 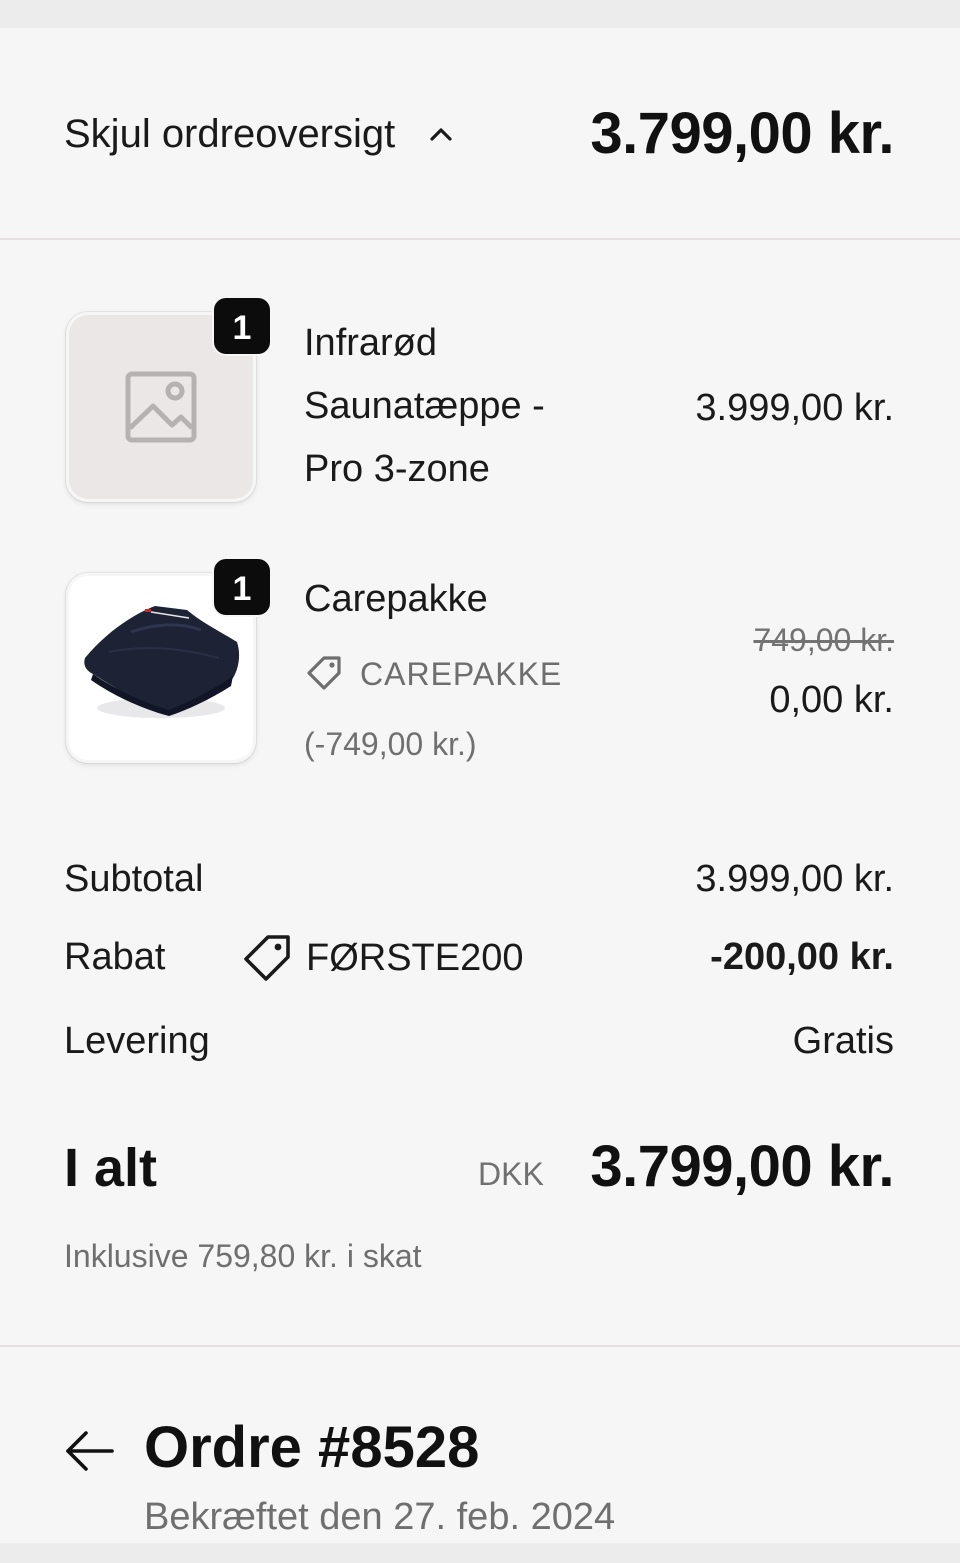 I want to click on discount-code-chip: FØRSTE200, so click(x=382, y=958).